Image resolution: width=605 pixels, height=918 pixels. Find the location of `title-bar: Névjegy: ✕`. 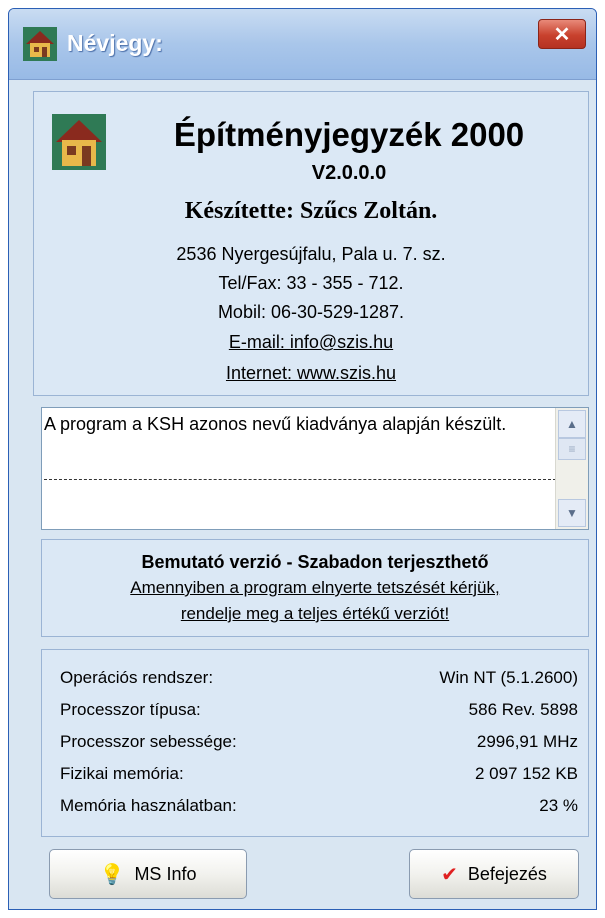

title-bar: Névjegy: ✕ is located at coordinates (302, 44).